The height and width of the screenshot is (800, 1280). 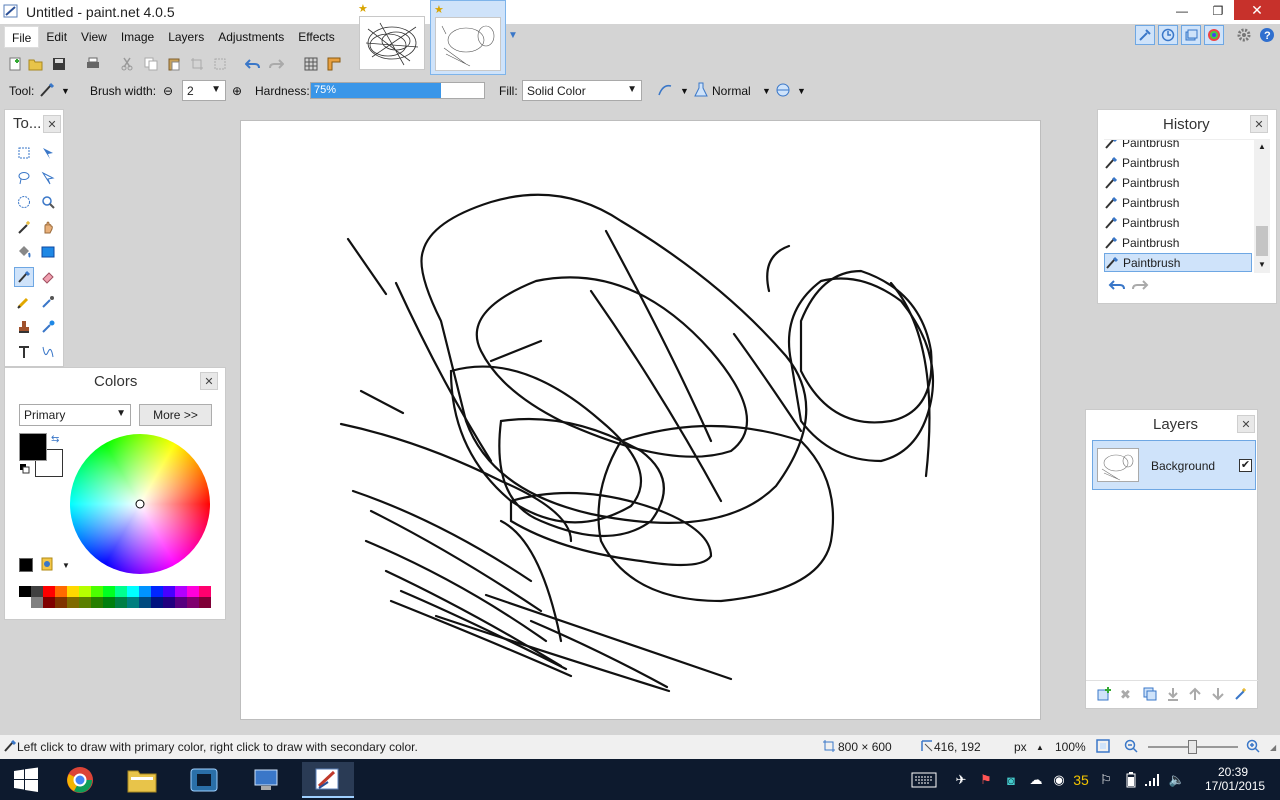 What do you see at coordinates (24, 153) in the screenshot?
I see `rectangle-select-icon` at bounding box center [24, 153].